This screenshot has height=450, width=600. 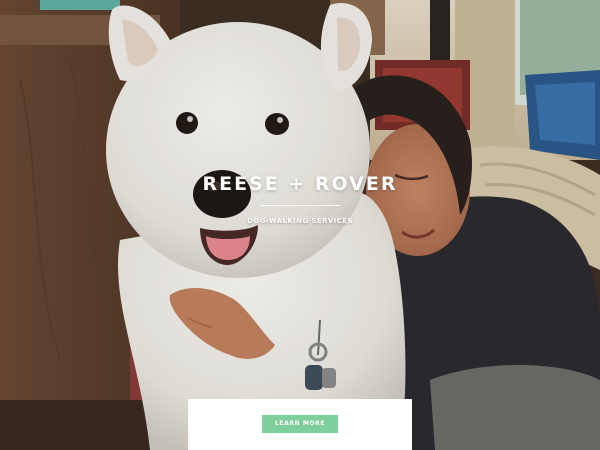 I want to click on brand-block: REESE + ROVER DOG-WALKING SERVICES, so click(x=300, y=199).